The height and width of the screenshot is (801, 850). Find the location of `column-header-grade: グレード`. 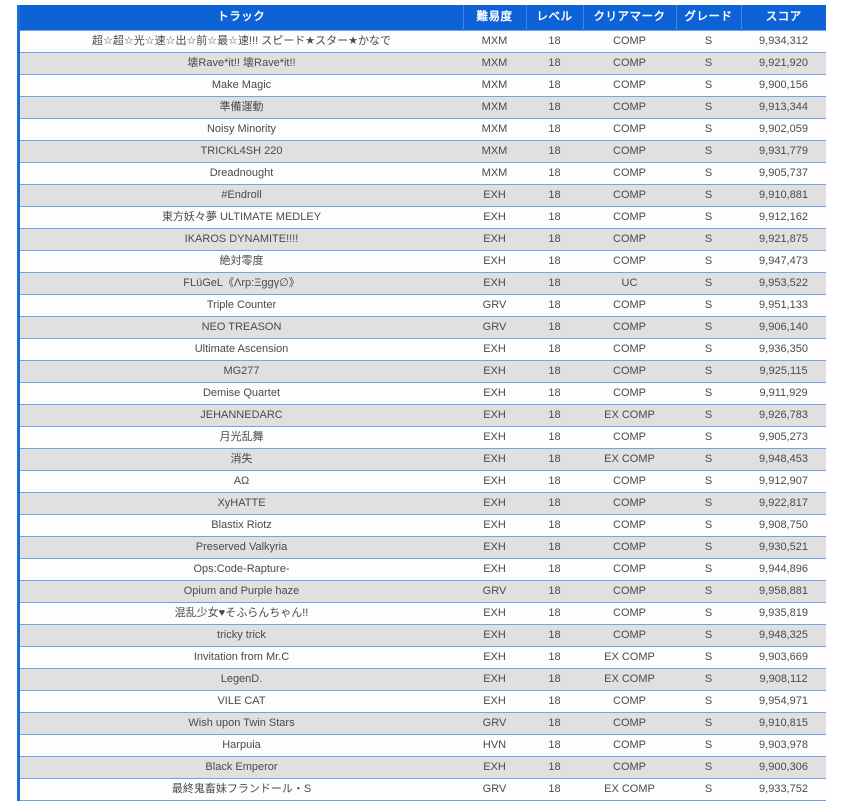

column-header-grade: グレード is located at coordinates (708, 18).